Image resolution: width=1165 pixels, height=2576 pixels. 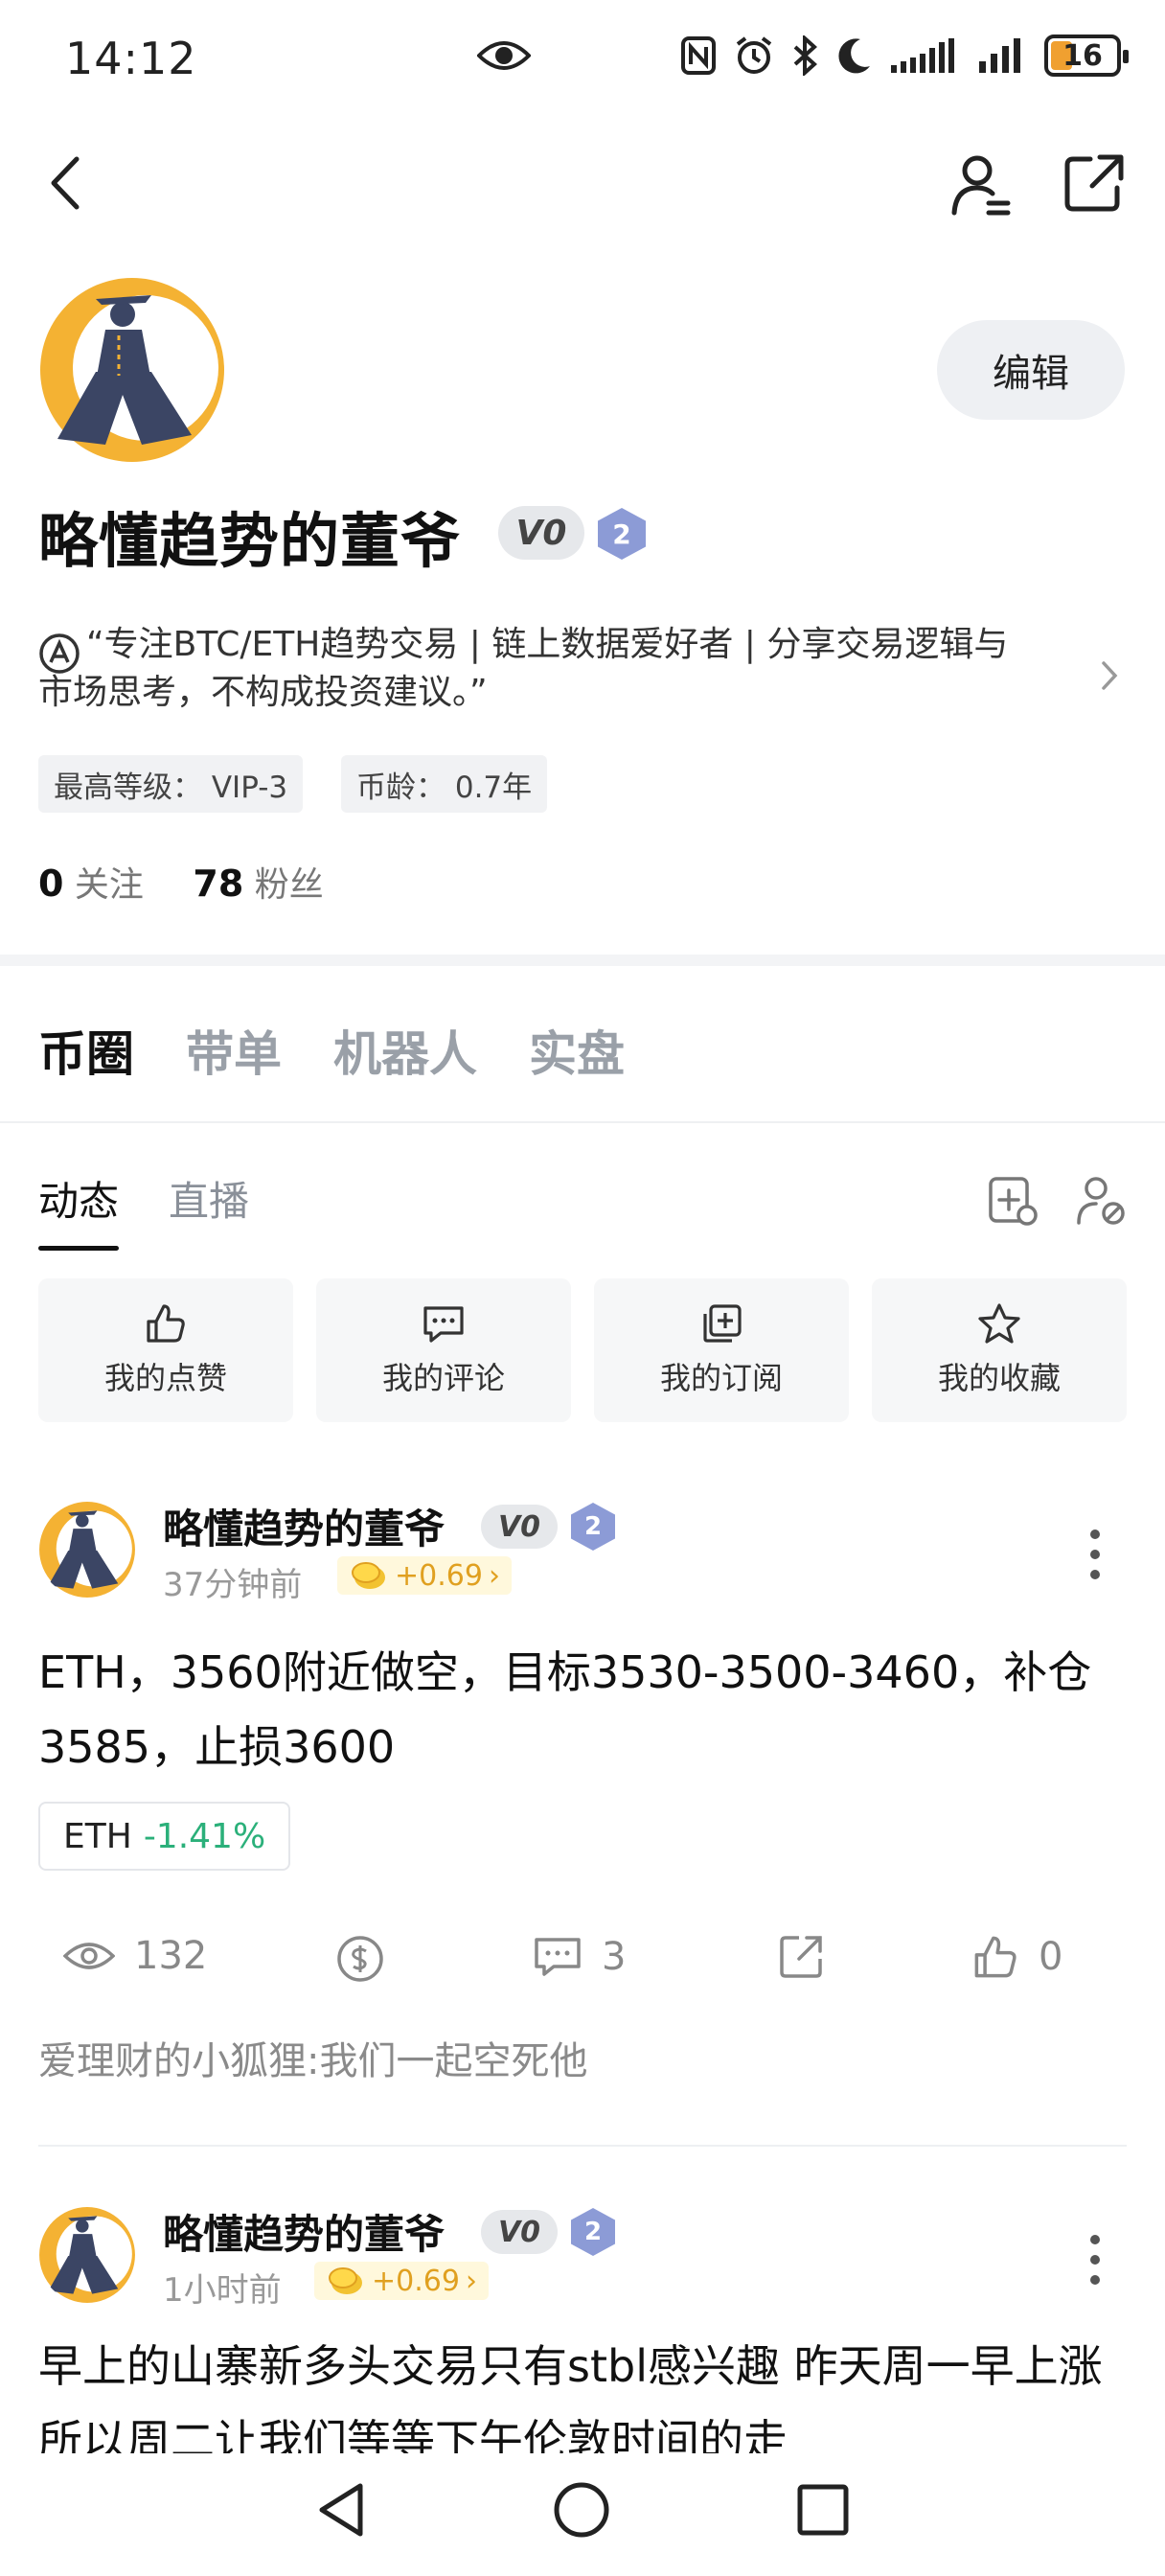 I want to click on comment-preview: 爱理财的小狐狸:我们一起空死他, so click(x=312, y=2057).